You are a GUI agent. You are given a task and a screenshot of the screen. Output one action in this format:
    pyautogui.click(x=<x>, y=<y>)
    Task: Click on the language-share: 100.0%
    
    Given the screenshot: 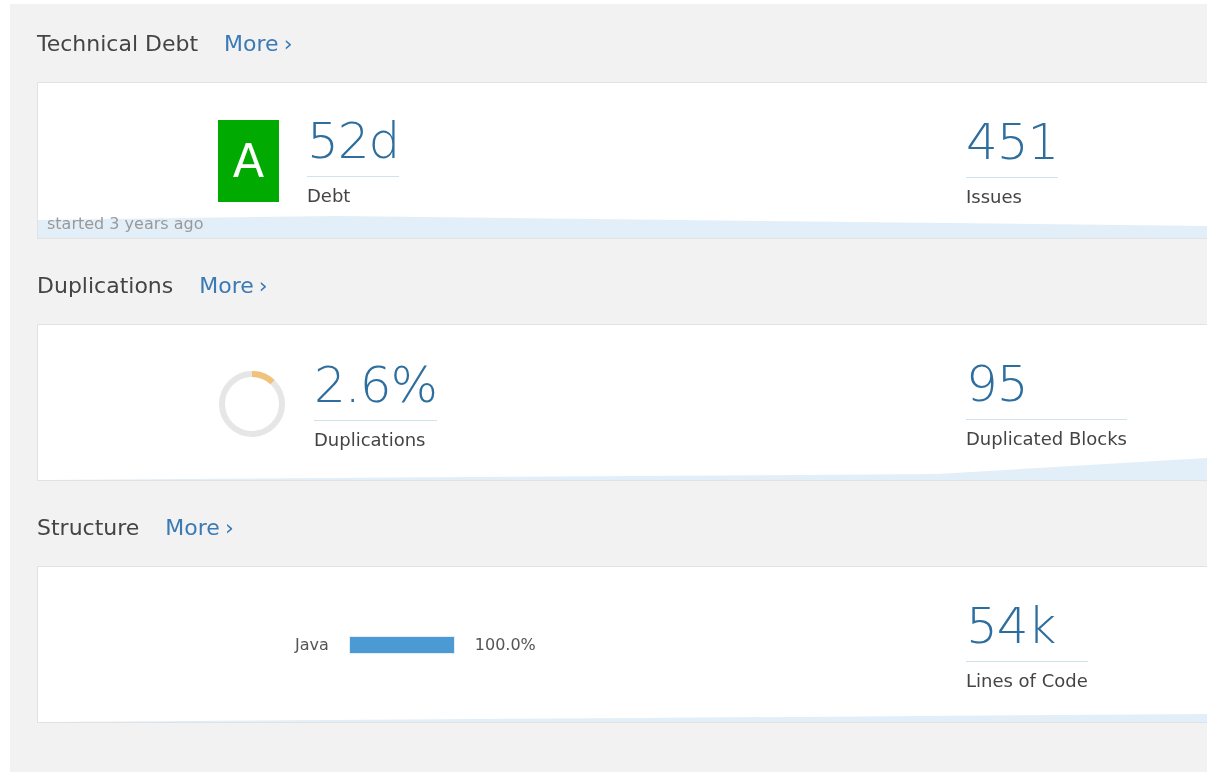 What is the action you would take?
    pyautogui.click(x=505, y=644)
    